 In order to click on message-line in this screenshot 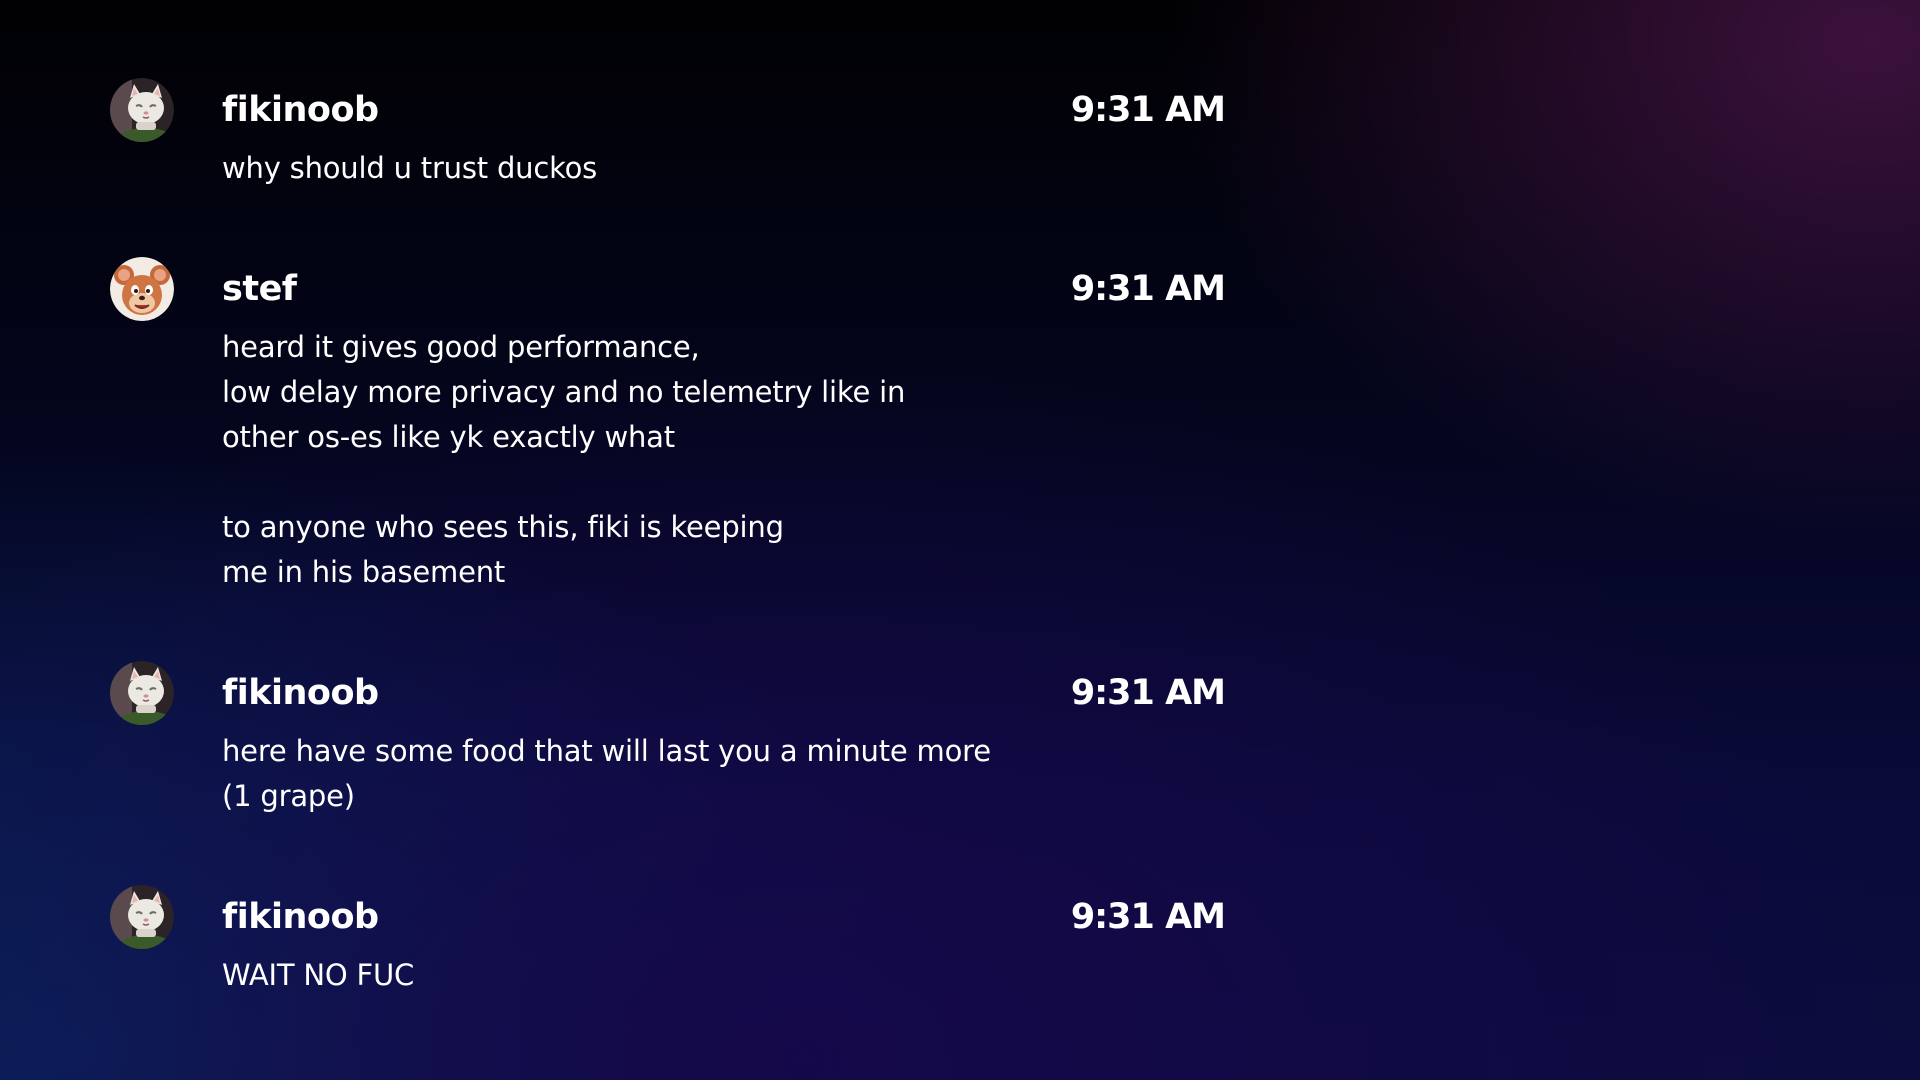, I will do `click(722, 482)`.